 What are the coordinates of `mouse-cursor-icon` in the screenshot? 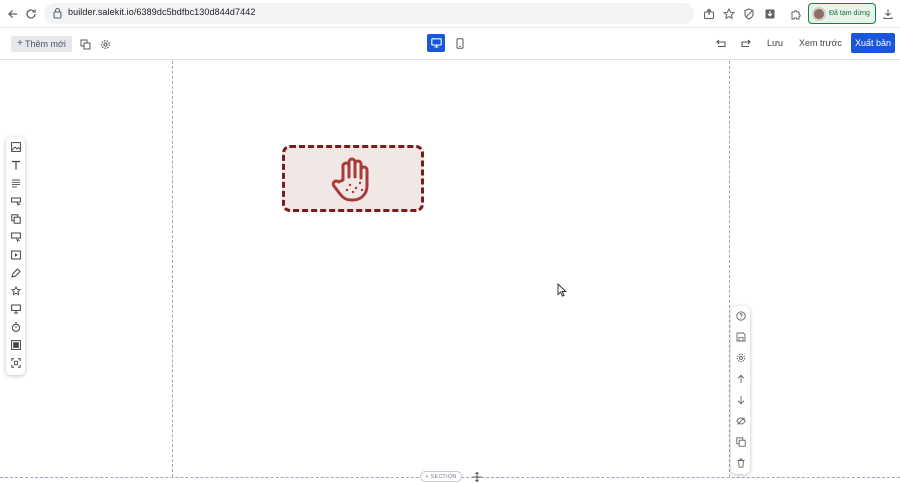 It's located at (562, 290).